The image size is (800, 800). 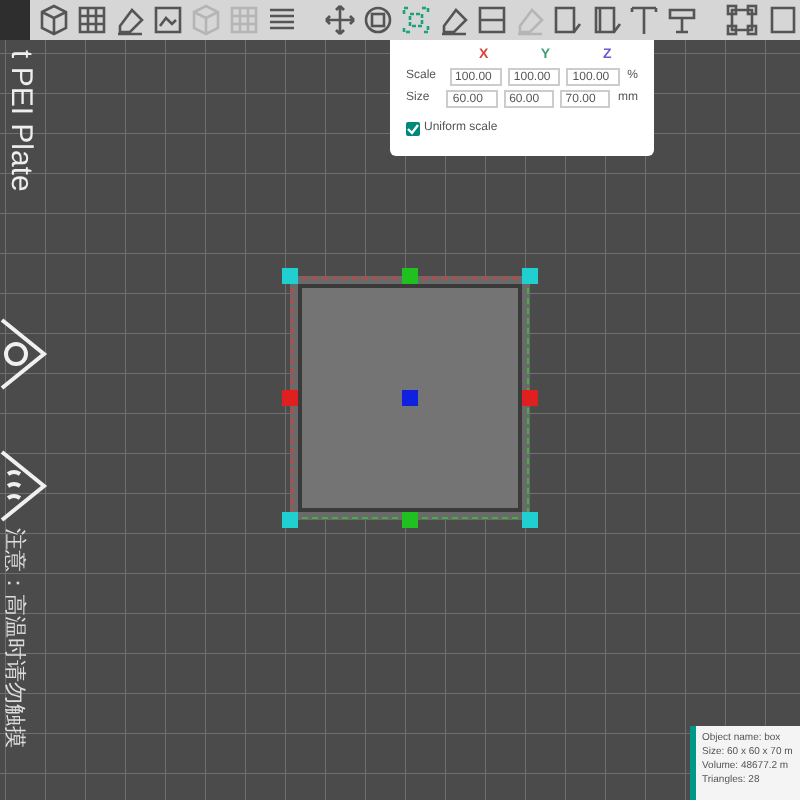 I want to click on checkbox, so click(x=413, y=129).